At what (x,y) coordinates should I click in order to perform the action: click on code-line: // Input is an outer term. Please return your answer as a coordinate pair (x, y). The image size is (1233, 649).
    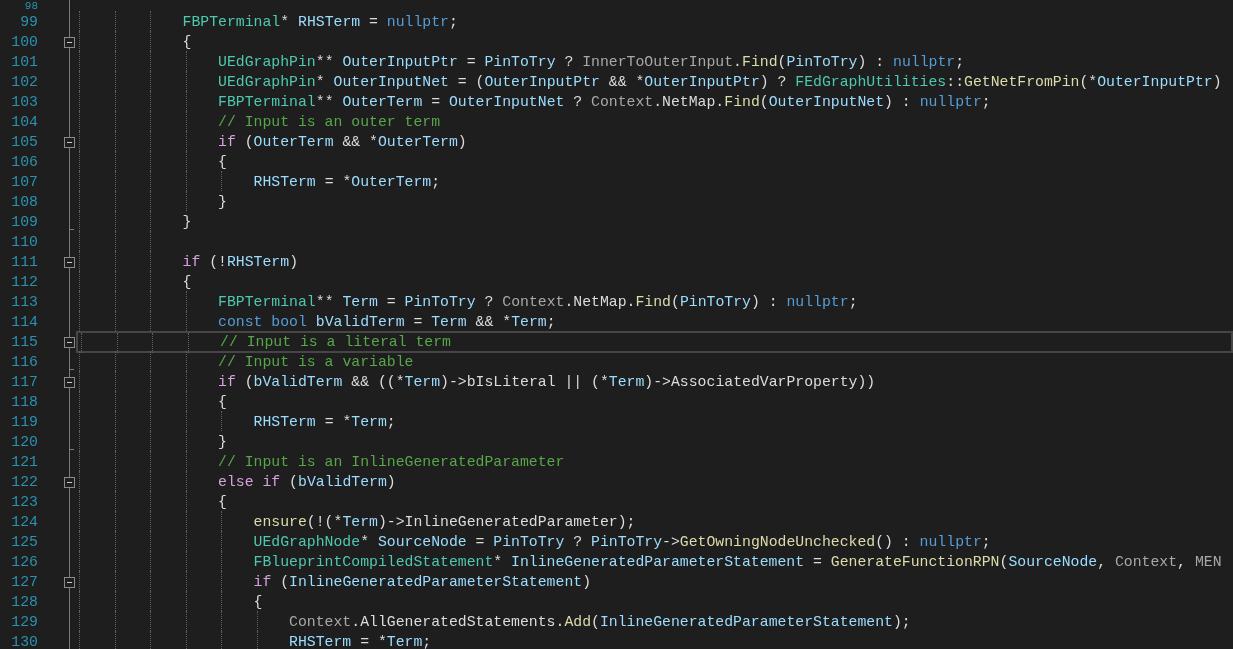
    Looking at the image, I should click on (329, 122).